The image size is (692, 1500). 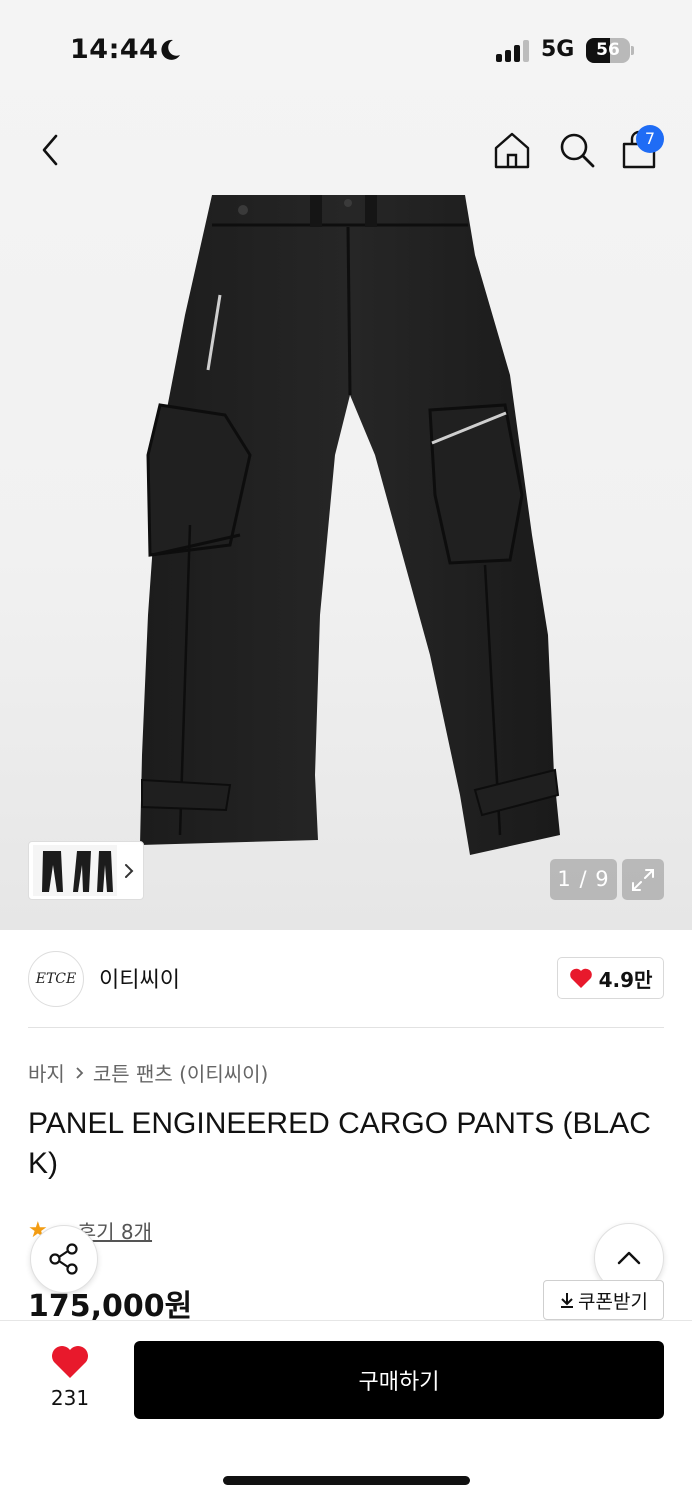 What do you see at coordinates (625, 979) in the screenshot?
I see `brand-like-count: 4.9만` at bounding box center [625, 979].